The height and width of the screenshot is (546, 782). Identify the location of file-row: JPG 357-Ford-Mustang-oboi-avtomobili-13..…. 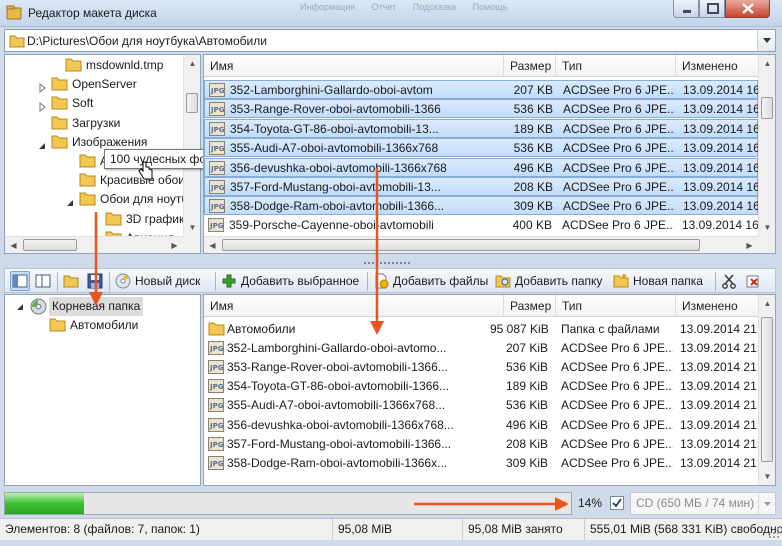
(481, 186).